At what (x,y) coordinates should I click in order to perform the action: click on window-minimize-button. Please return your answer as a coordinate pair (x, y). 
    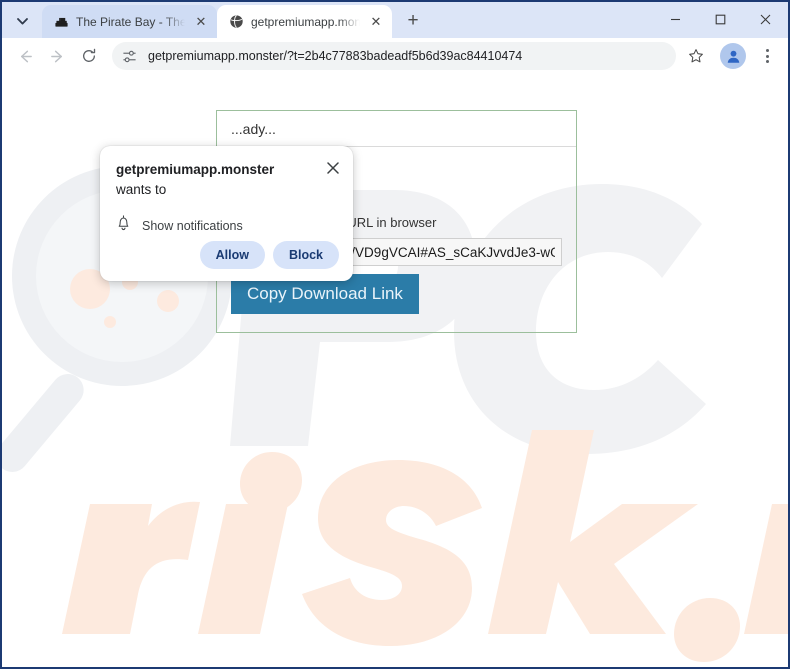
    Looking at the image, I should click on (675, 19).